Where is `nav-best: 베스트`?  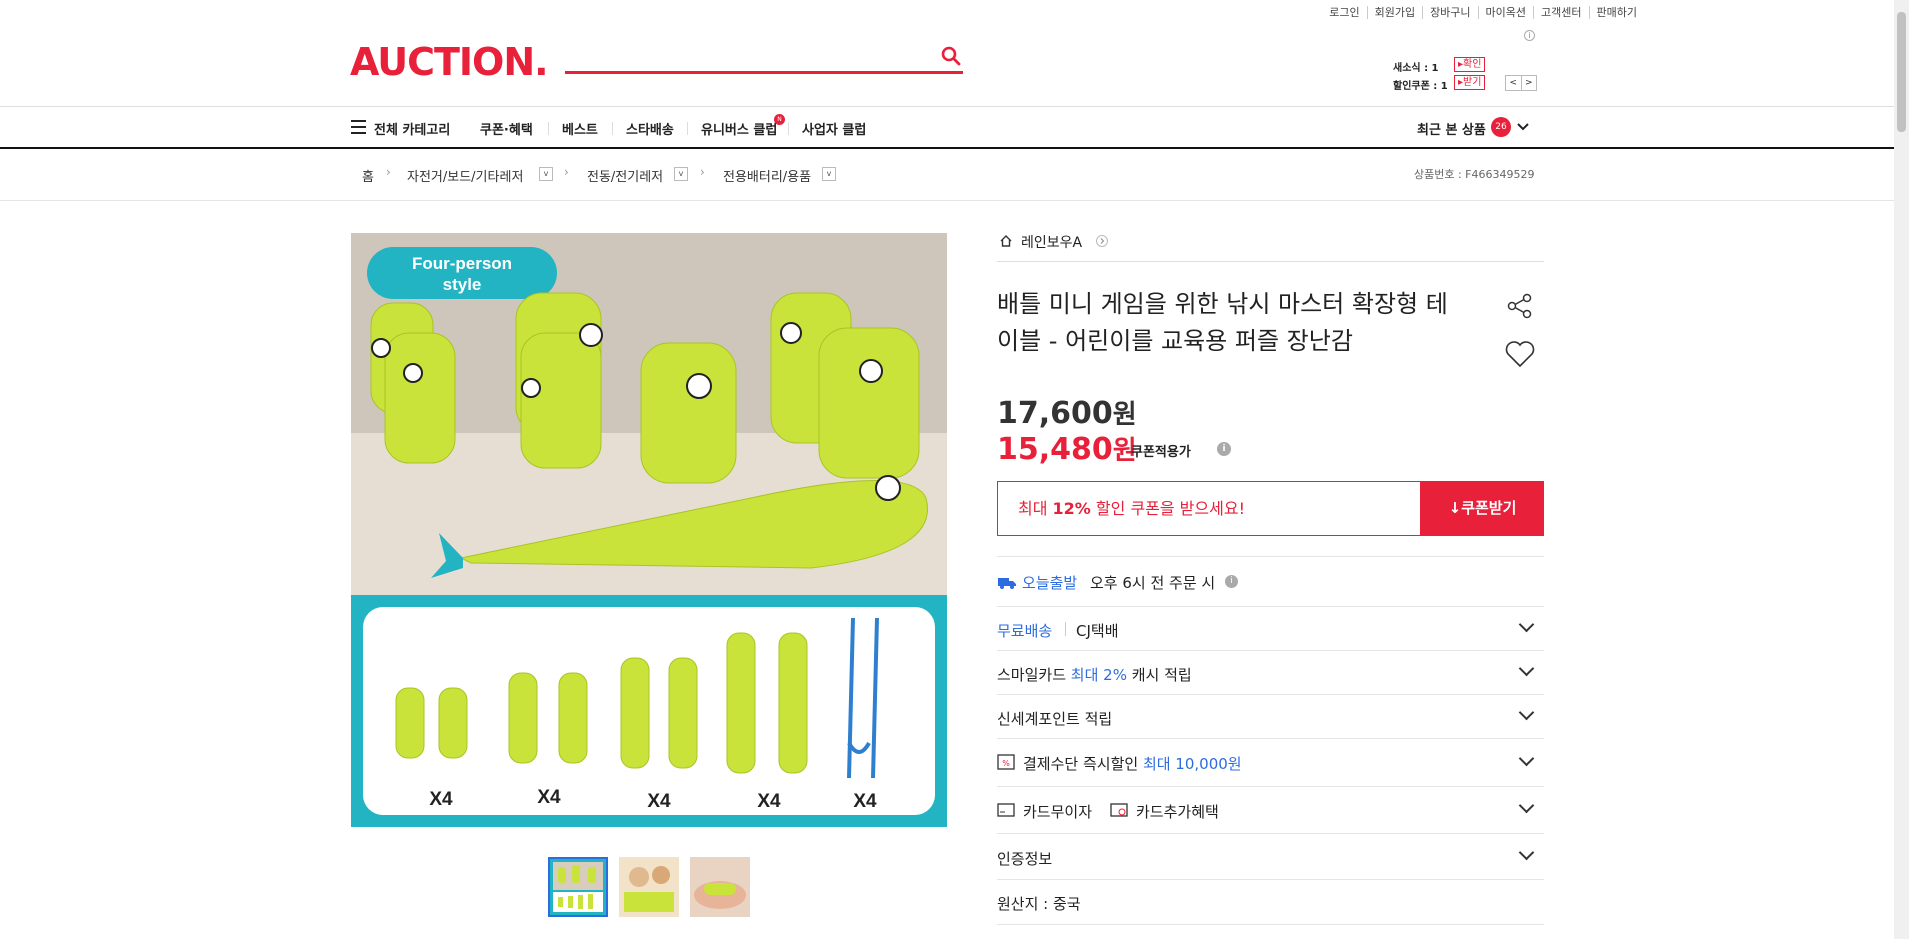
nav-best: 베스트 is located at coordinates (580, 128).